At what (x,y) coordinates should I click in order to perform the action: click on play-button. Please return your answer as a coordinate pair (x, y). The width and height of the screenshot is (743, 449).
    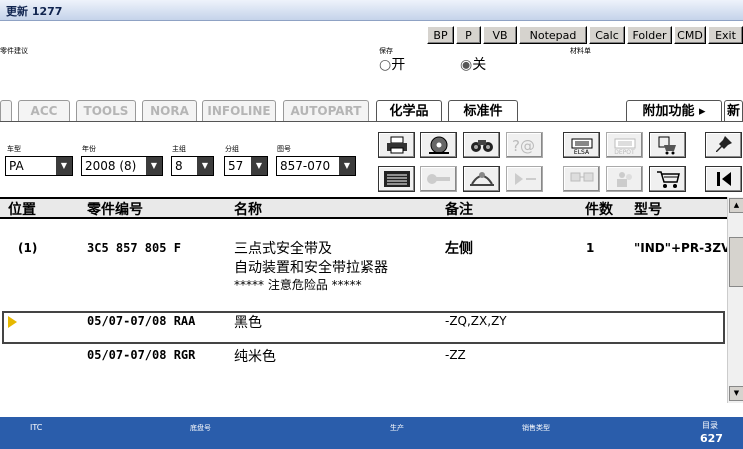
    Looking at the image, I should click on (524, 179).